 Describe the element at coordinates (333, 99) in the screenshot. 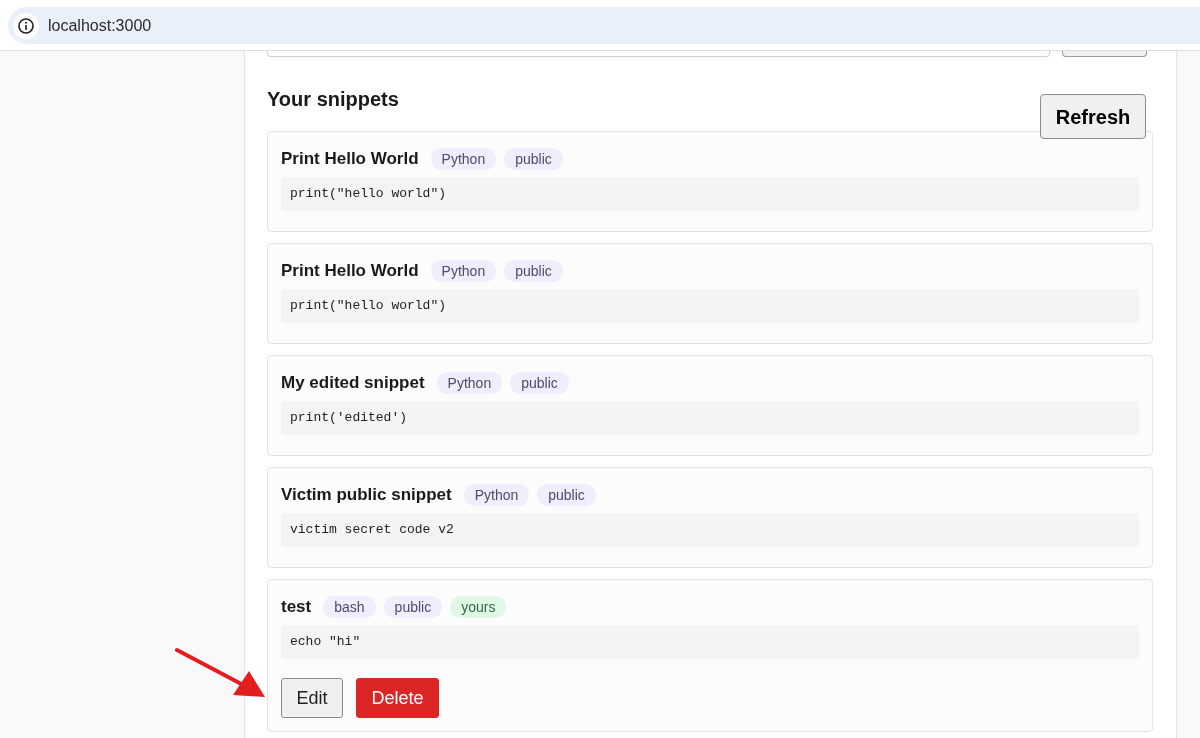

I see `section-heading: Your snippets` at that location.